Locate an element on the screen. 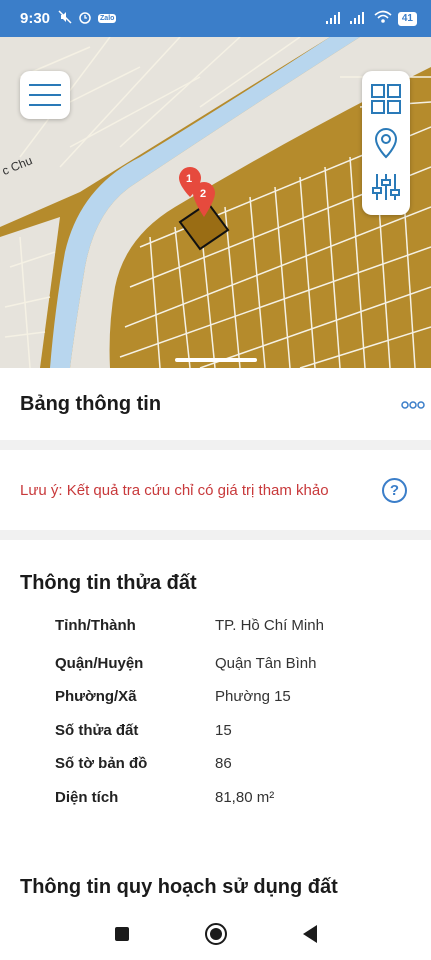  menu-button is located at coordinates (45, 95).